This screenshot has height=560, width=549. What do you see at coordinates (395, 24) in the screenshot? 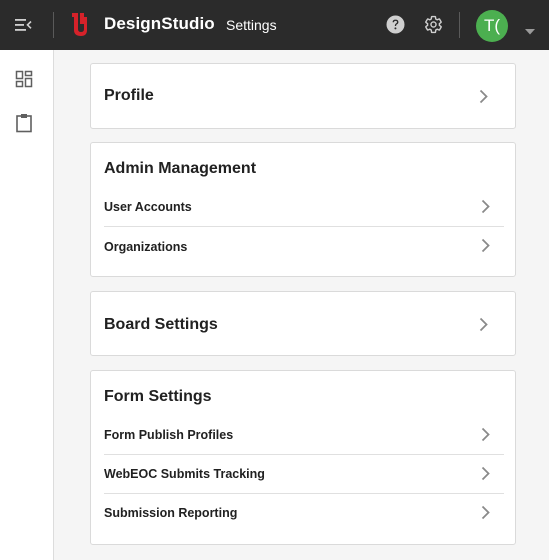
I see `help-icon` at bounding box center [395, 24].